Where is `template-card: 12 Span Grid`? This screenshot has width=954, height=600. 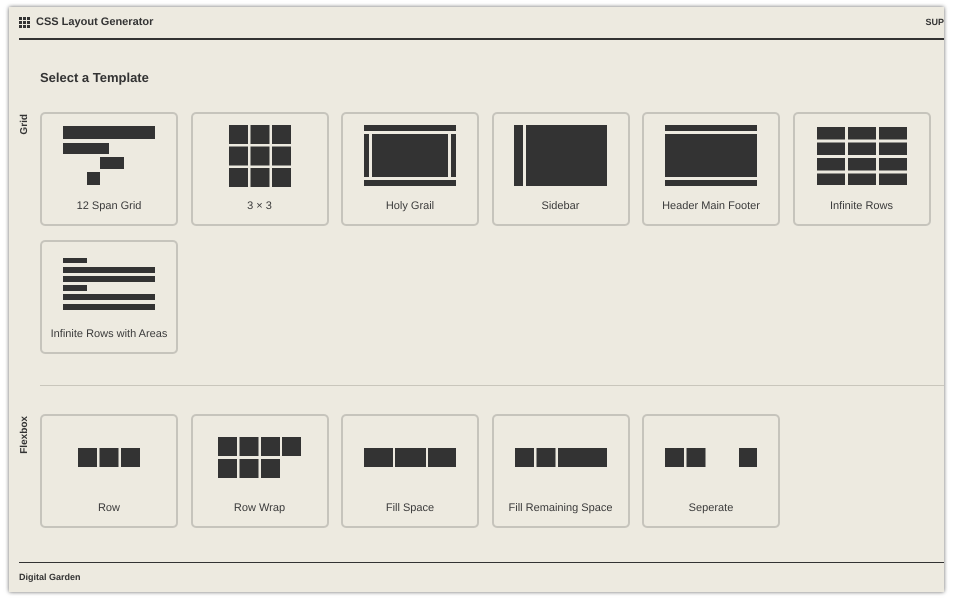 template-card: 12 Span Grid is located at coordinates (109, 169).